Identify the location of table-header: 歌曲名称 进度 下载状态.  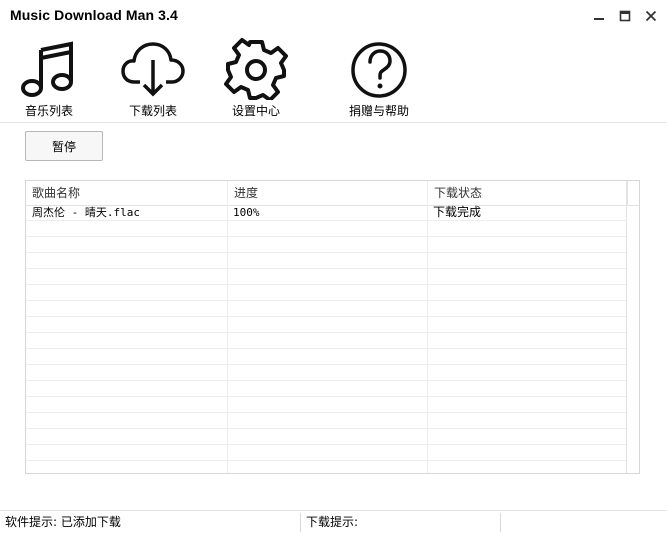
(332, 193).